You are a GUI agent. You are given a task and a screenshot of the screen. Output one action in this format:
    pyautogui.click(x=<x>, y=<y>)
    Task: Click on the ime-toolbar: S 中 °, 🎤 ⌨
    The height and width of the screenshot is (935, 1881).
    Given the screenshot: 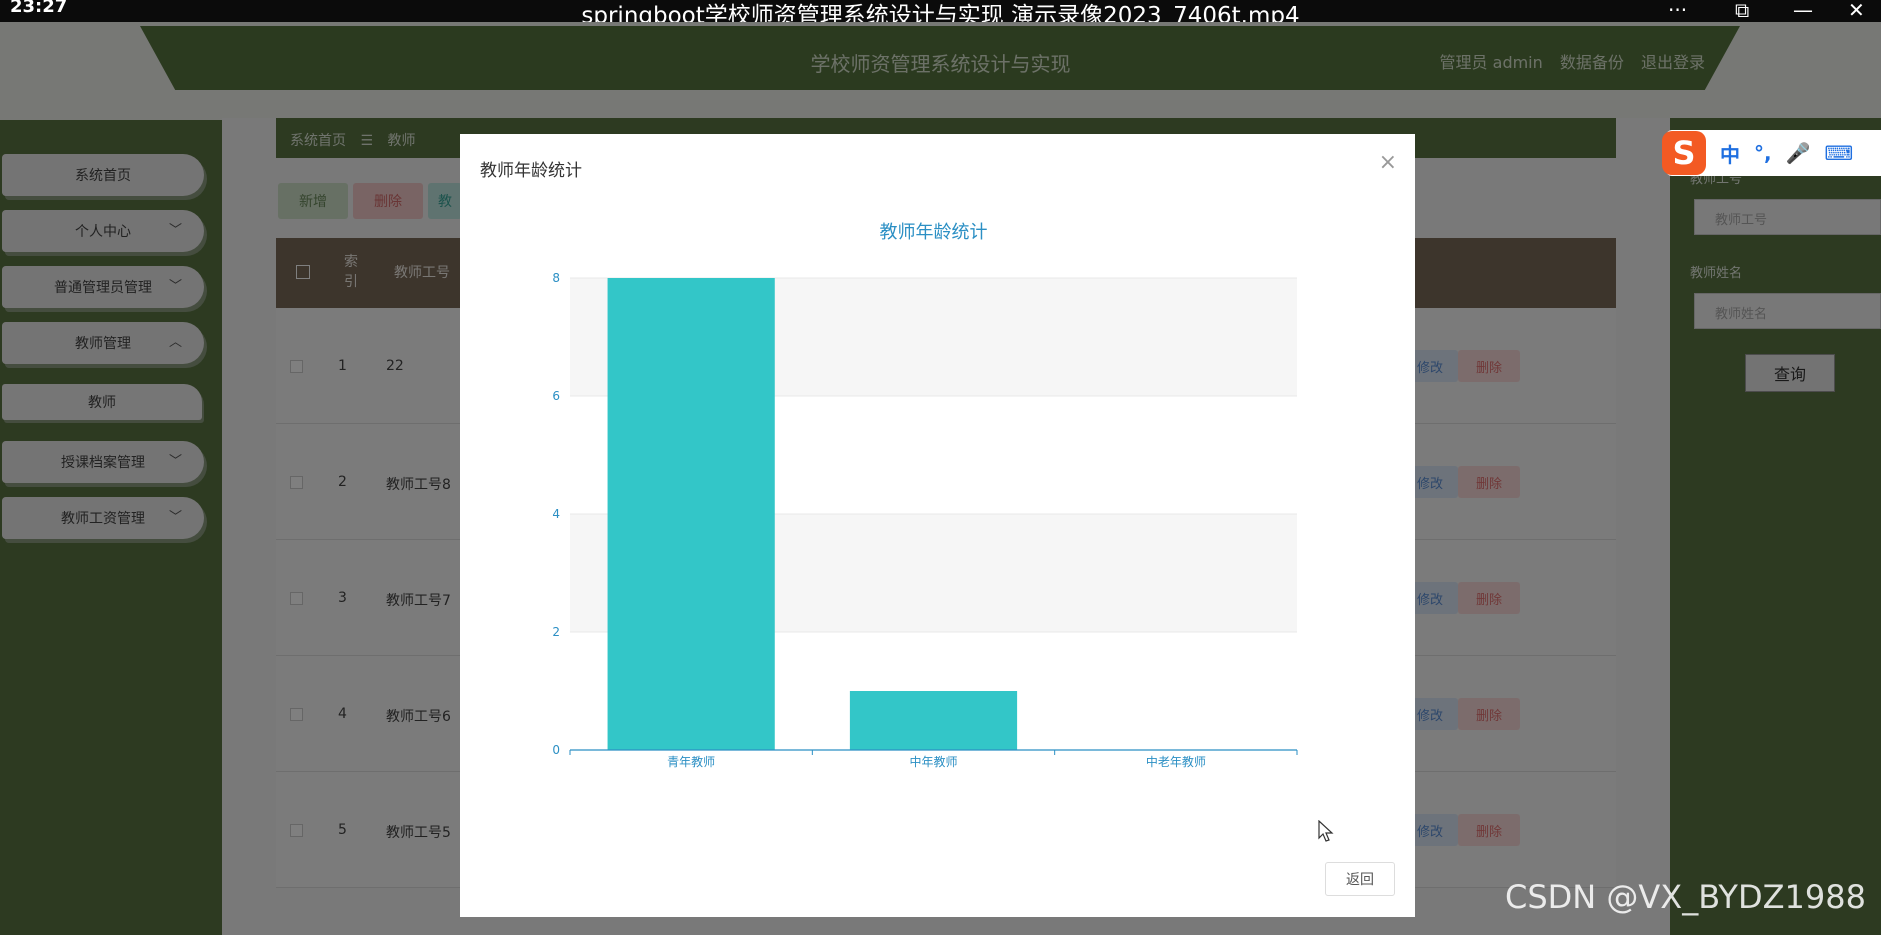 What is the action you would take?
    pyautogui.click(x=1771, y=153)
    